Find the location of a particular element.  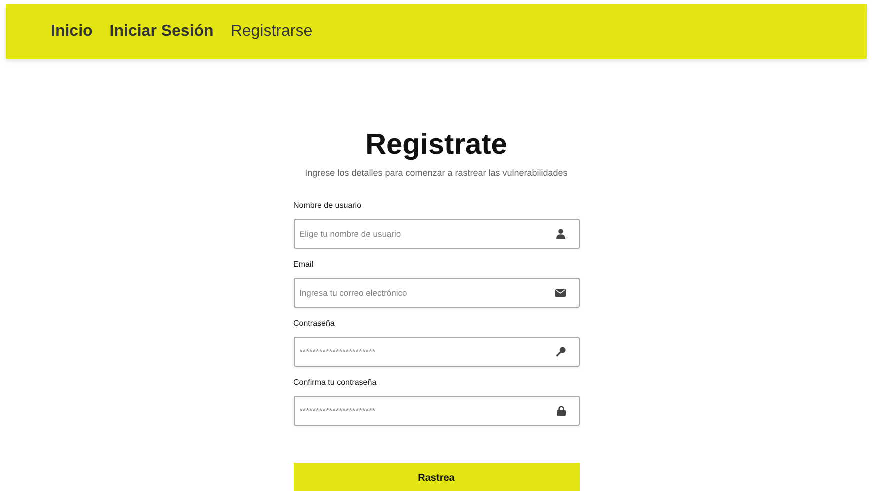

user-icon is located at coordinates (561, 234).